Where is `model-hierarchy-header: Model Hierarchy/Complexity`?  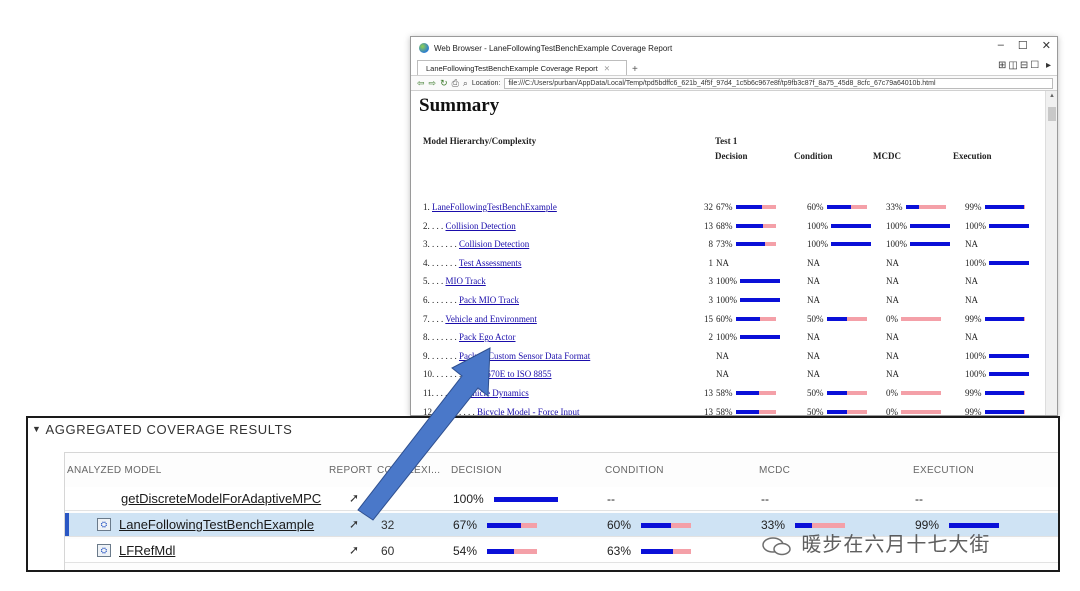
model-hierarchy-header: Model Hierarchy/Complexity is located at coordinates (480, 141).